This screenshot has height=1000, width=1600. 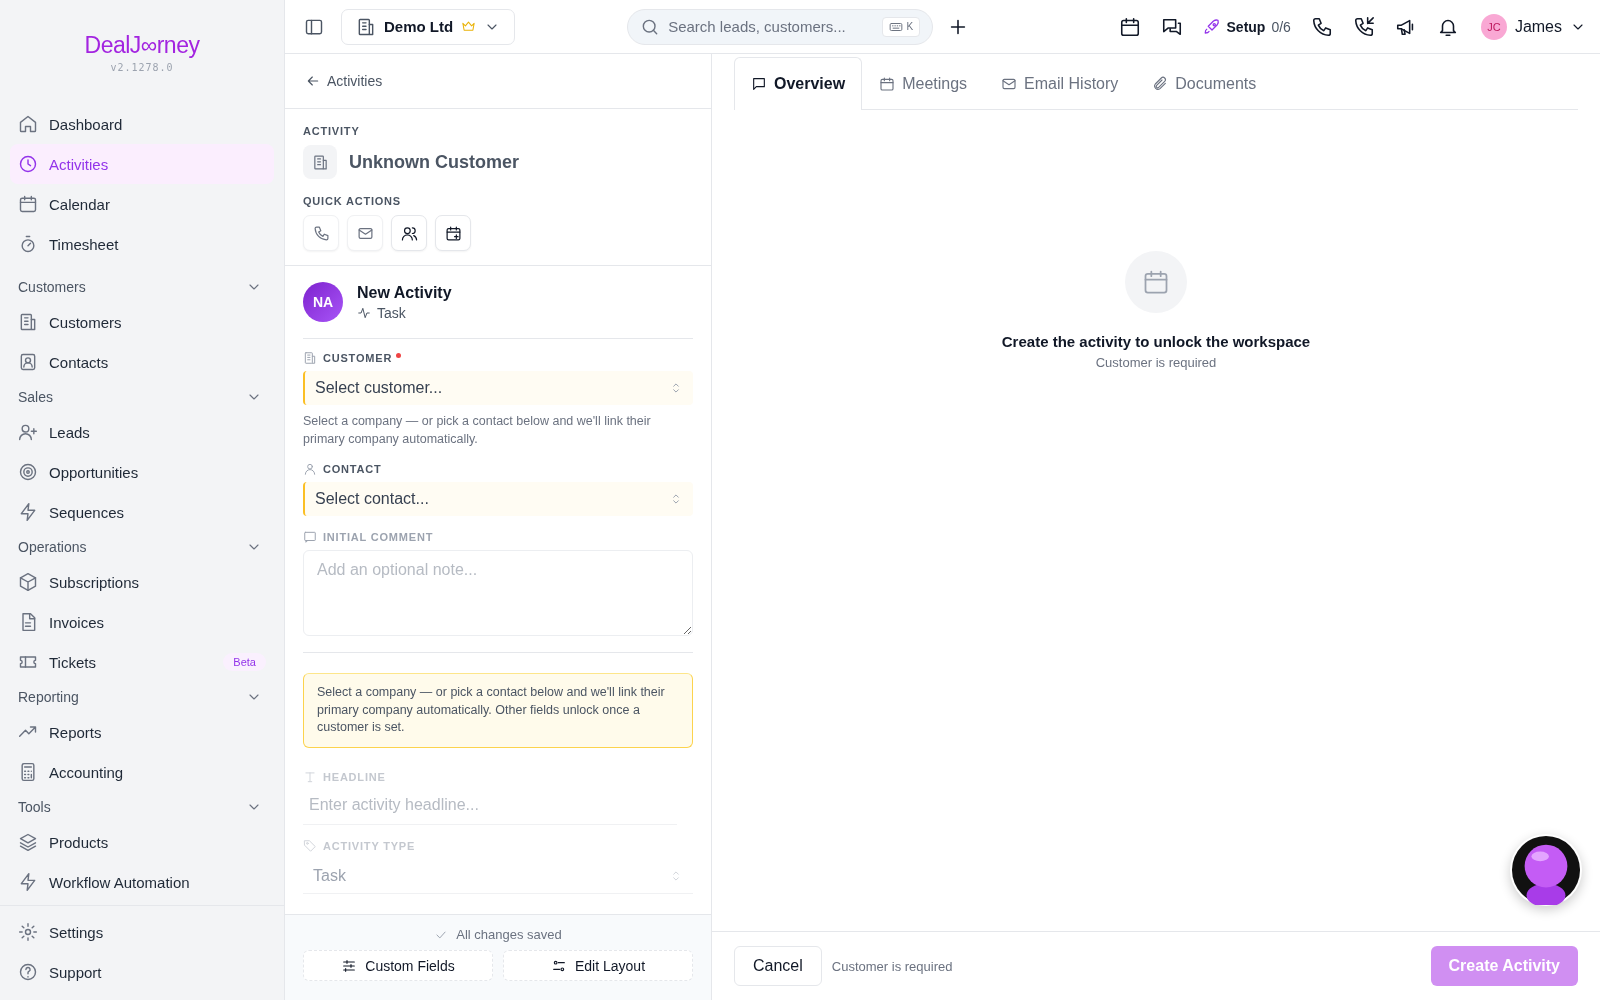 What do you see at coordinates (364, 312) in the screenshot?
I see `pulse-icon` at bounding box center [364, 312].